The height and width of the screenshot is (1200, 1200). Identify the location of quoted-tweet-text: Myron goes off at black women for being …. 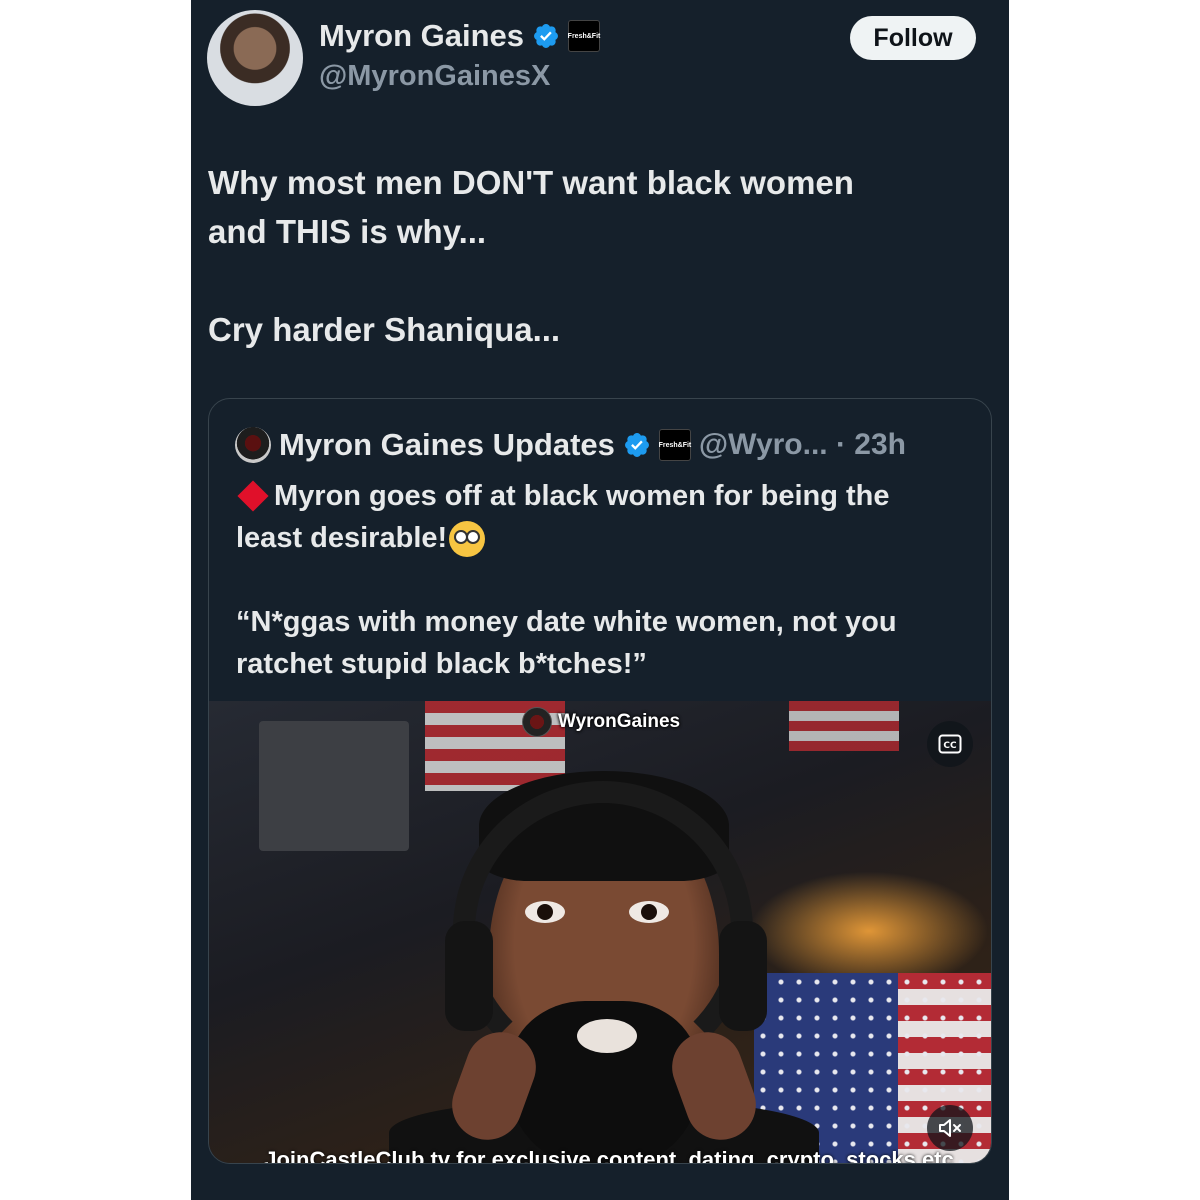
(596, 580).